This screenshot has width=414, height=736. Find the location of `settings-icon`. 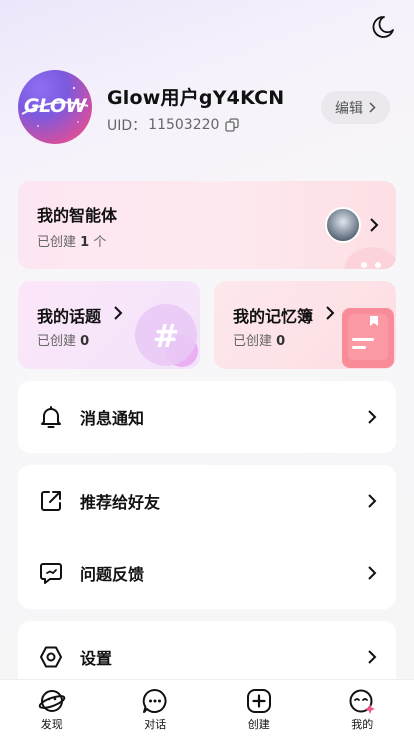

settings-icon is located at coordinates (51, 657).